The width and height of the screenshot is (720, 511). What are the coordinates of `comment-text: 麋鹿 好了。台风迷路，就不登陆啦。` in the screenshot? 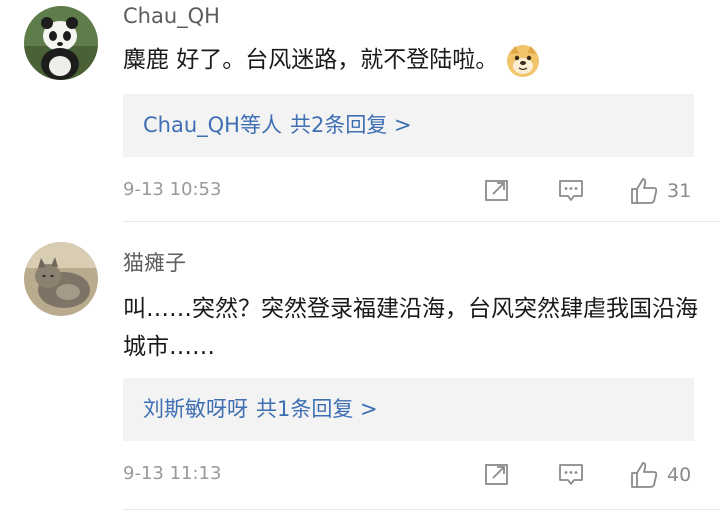 It's located at (411, 60).